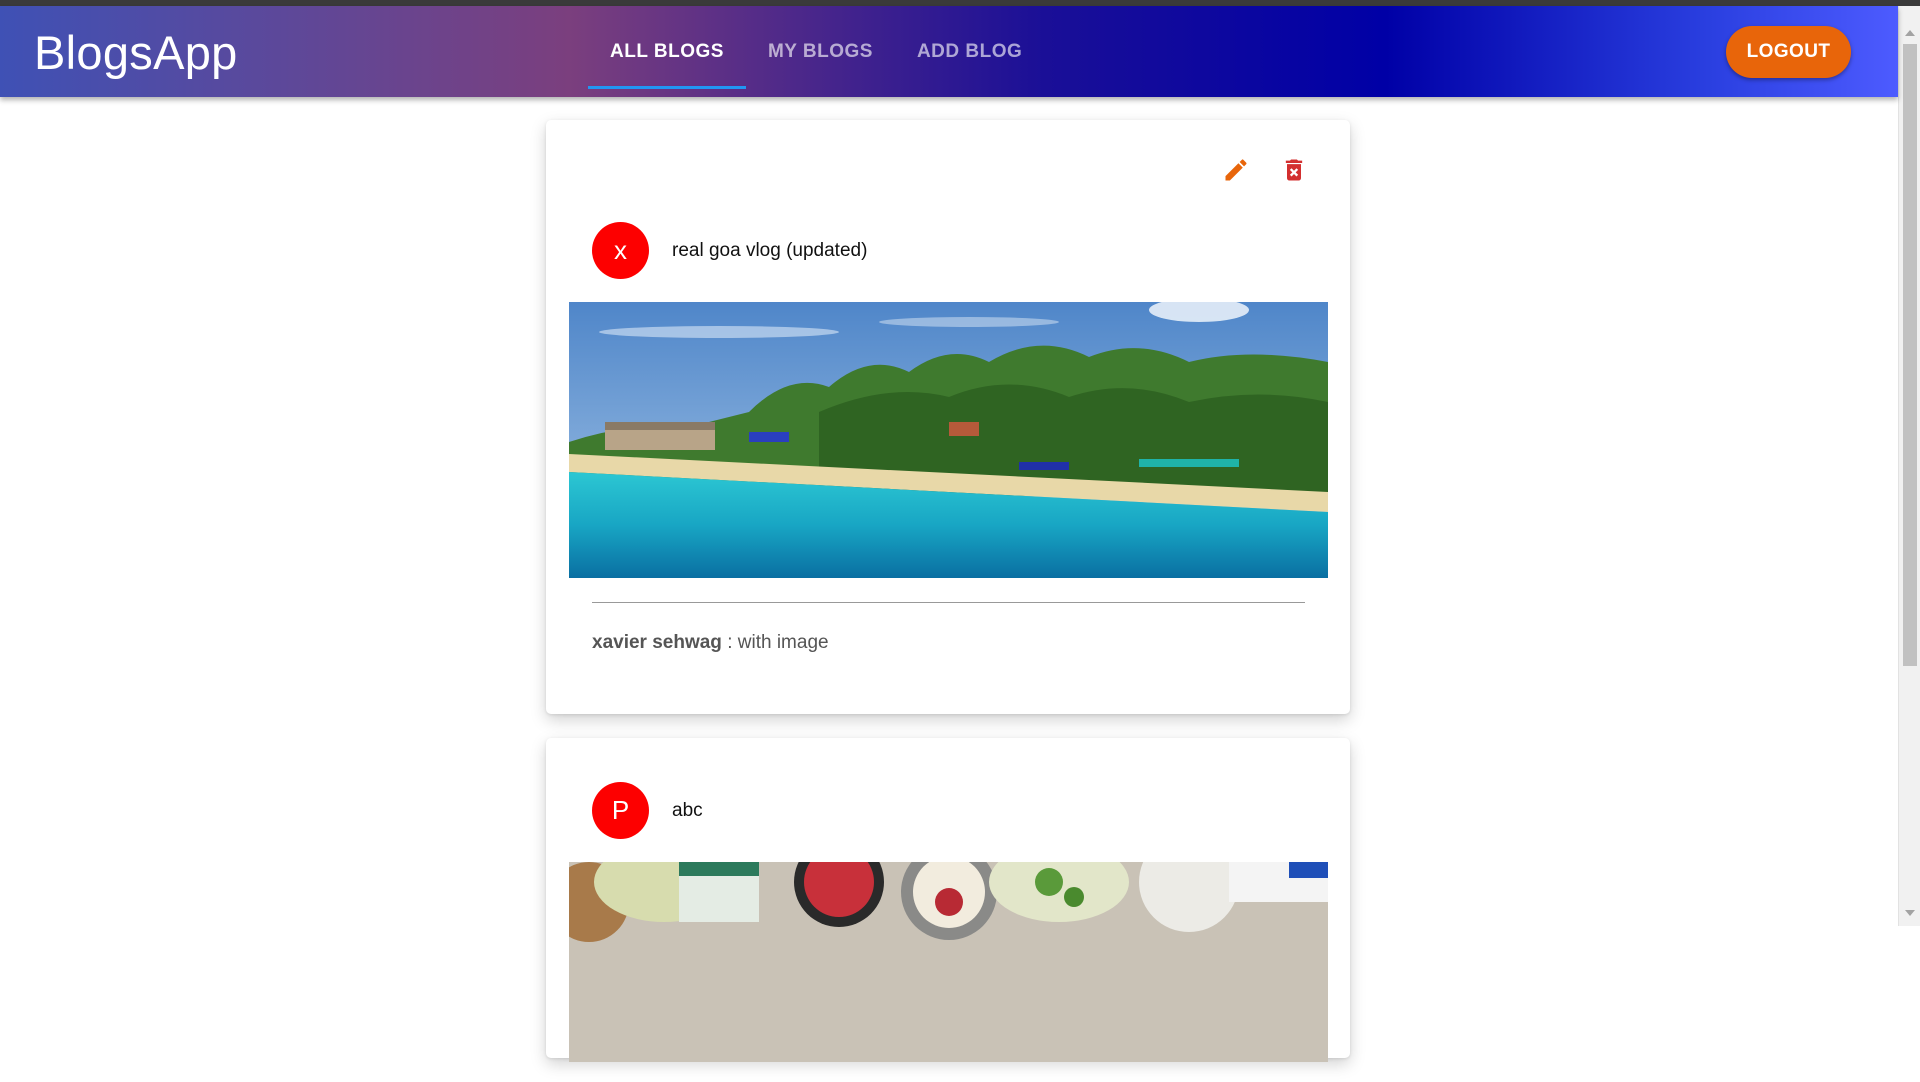 The height and width of the screenshot is (1082, 1920). I want to click on scroll-up-arrow-icon, so click(1910, 33).